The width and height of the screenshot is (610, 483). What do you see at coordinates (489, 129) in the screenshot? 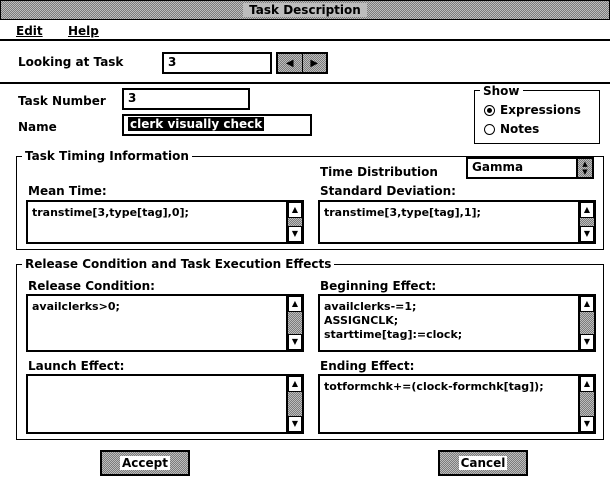
I see `radio-unselected-icon` at bounding box center [489, 129].